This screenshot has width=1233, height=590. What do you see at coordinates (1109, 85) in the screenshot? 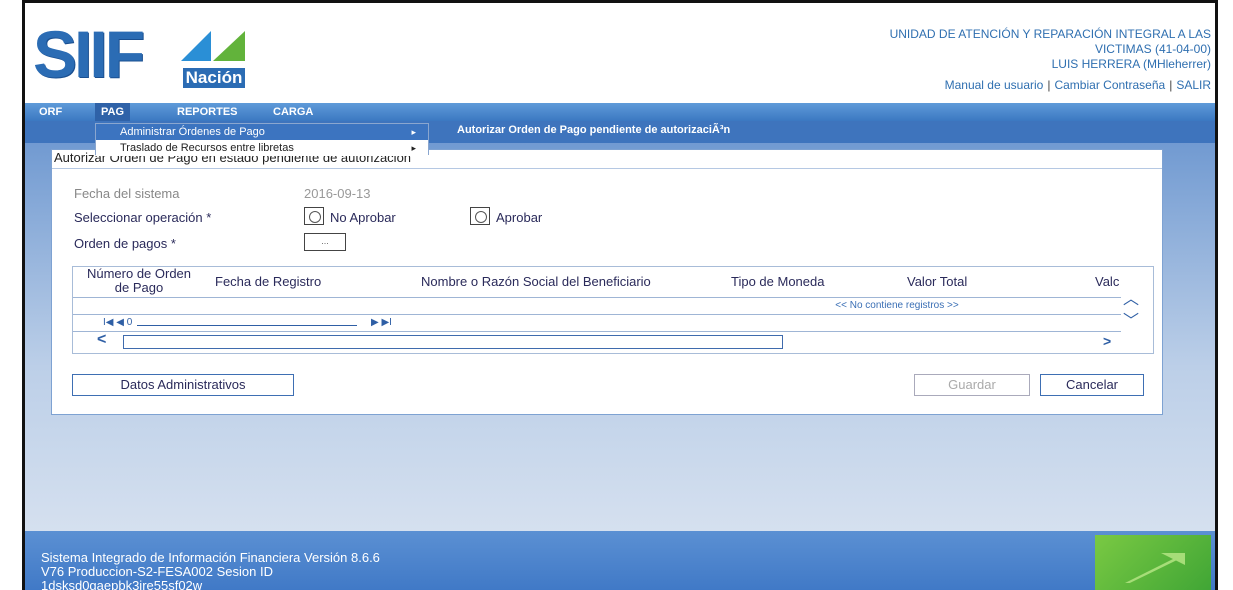
I see `change-password-link: Cambiar Contraseña` at bounding box center [1109, 85].